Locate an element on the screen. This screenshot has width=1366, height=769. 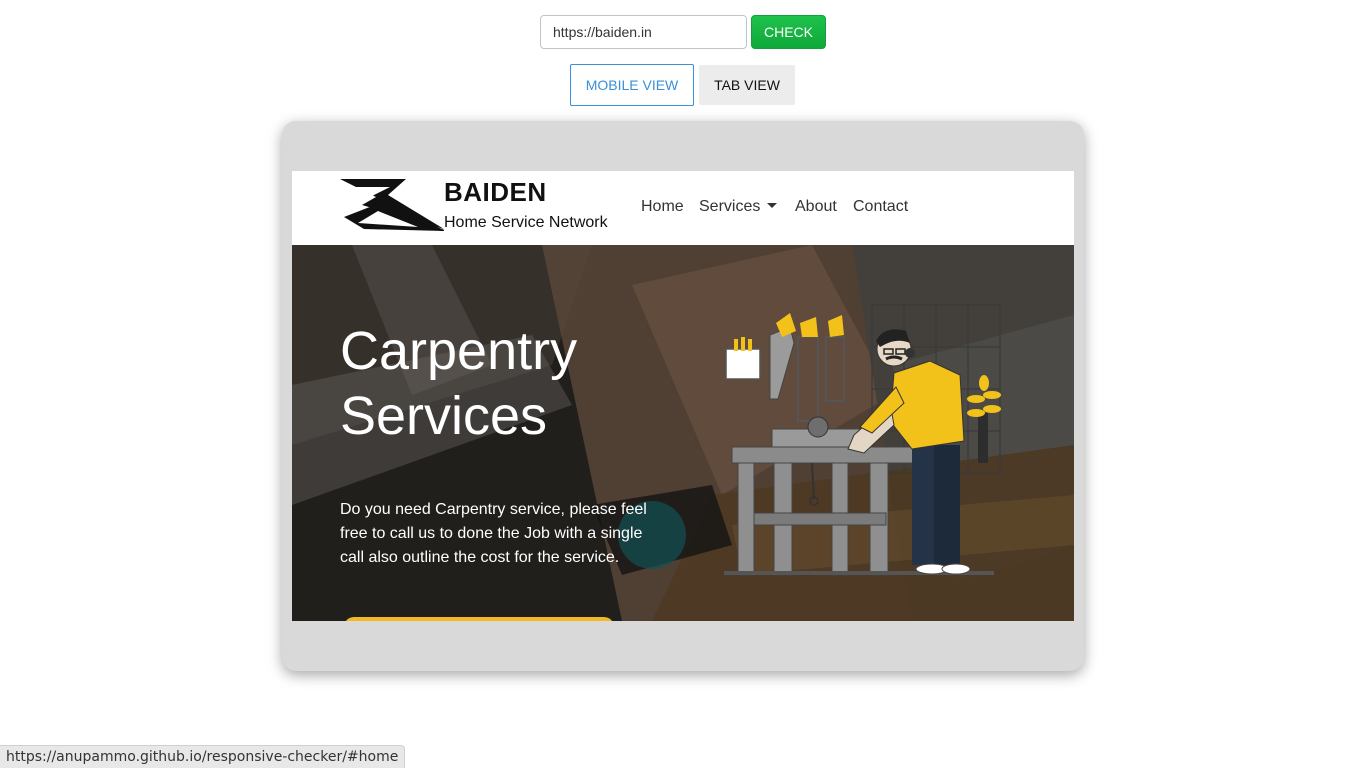
check-button: CHECK is located at coordinates (788, 32).